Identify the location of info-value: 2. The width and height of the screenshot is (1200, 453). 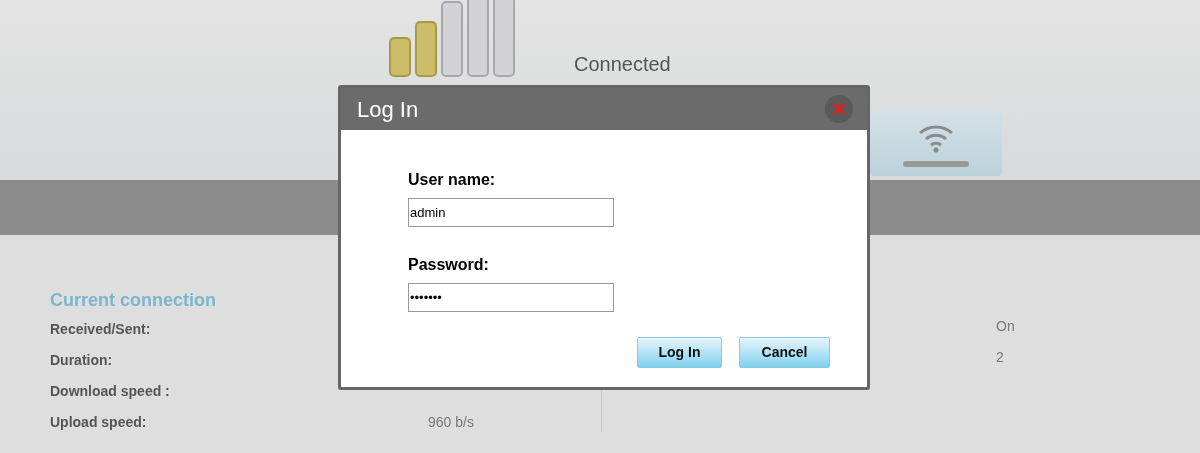
(1000, 357).